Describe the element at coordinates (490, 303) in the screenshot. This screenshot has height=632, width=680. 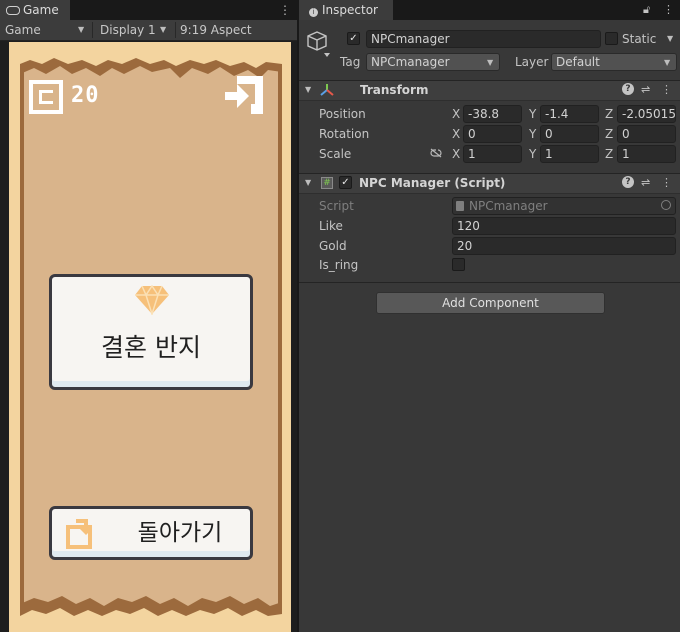
I see `add-component-button: Add Component` at that location.